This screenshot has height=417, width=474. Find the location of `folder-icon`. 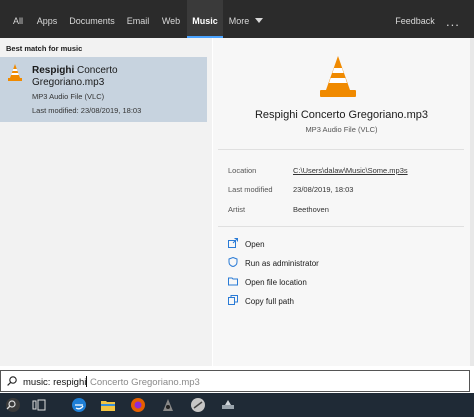

folder-icon is located at coordinates (233, 281).